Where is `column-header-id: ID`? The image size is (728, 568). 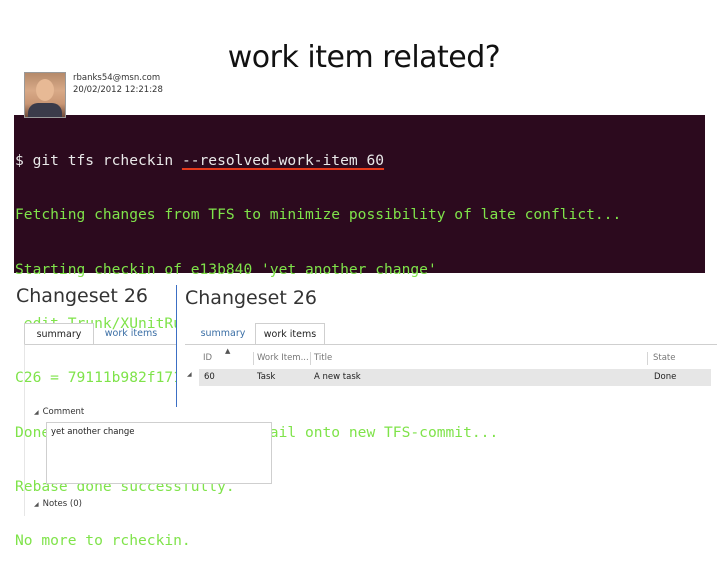 column-header-id: ID is located at coordinates (207, 358).